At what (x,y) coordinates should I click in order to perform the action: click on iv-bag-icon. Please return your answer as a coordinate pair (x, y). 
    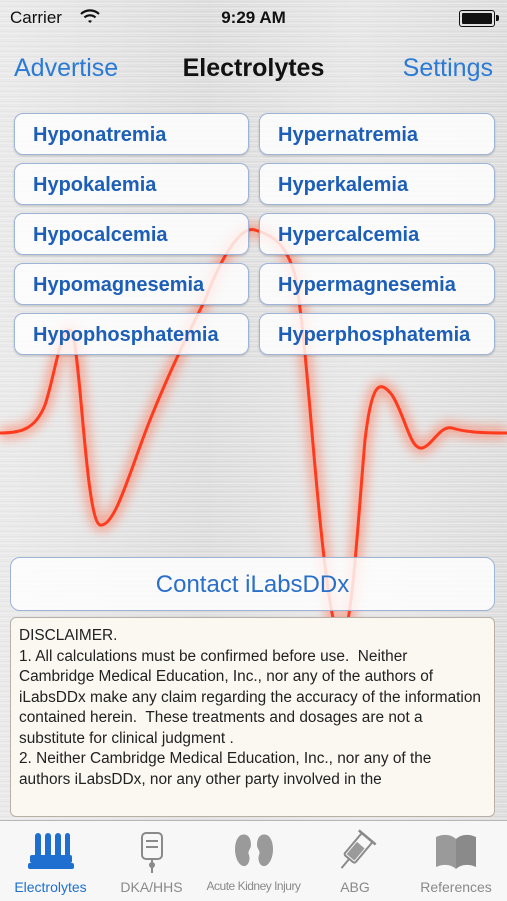
    Looking at the image, I should click on (152, 854).